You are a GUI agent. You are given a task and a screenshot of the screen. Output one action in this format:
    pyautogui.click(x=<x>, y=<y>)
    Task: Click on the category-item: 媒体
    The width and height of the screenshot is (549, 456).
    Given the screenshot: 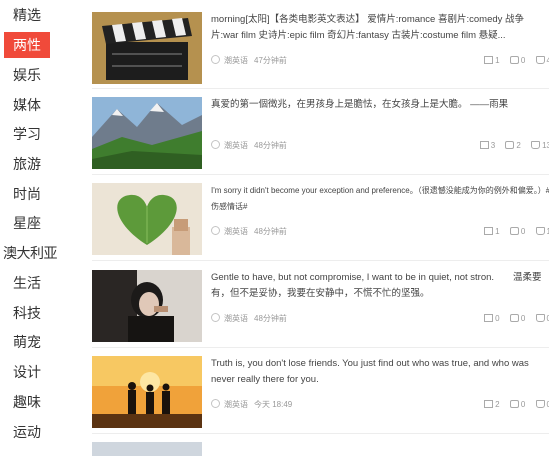 What is the action you would take?
    pyautogui.click(x=27, y=105)
    